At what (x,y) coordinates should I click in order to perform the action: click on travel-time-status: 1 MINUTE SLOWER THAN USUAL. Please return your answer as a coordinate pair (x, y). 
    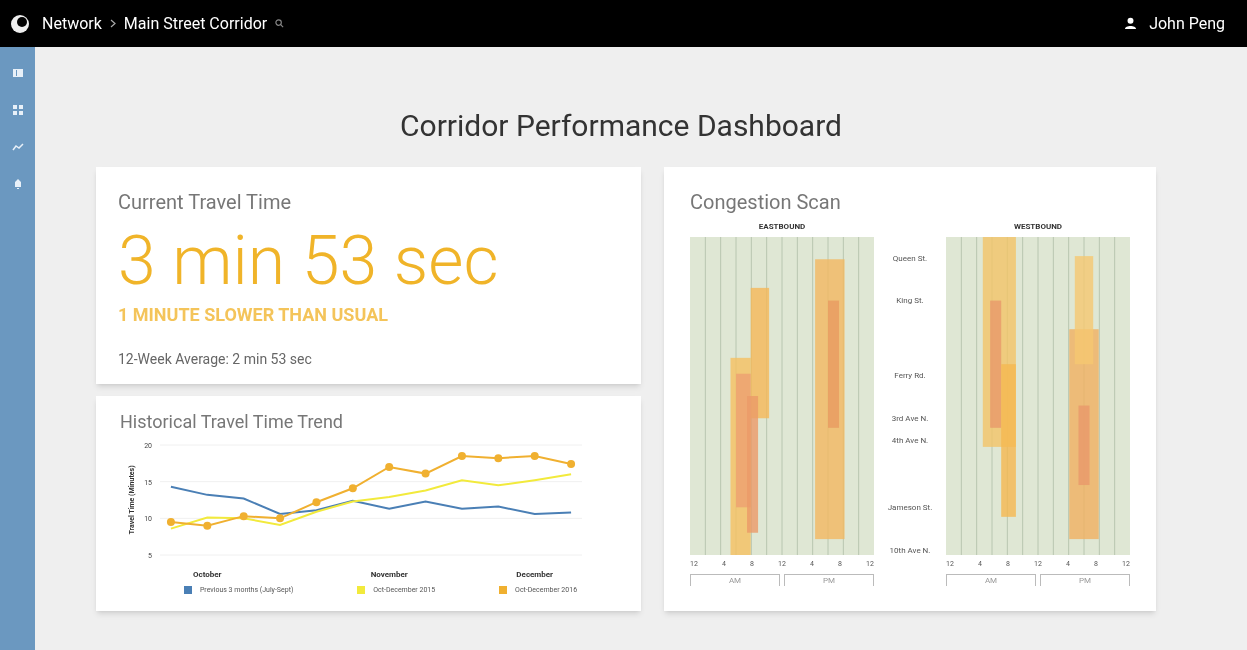
    Looking at the image, I should click on (253, 315).